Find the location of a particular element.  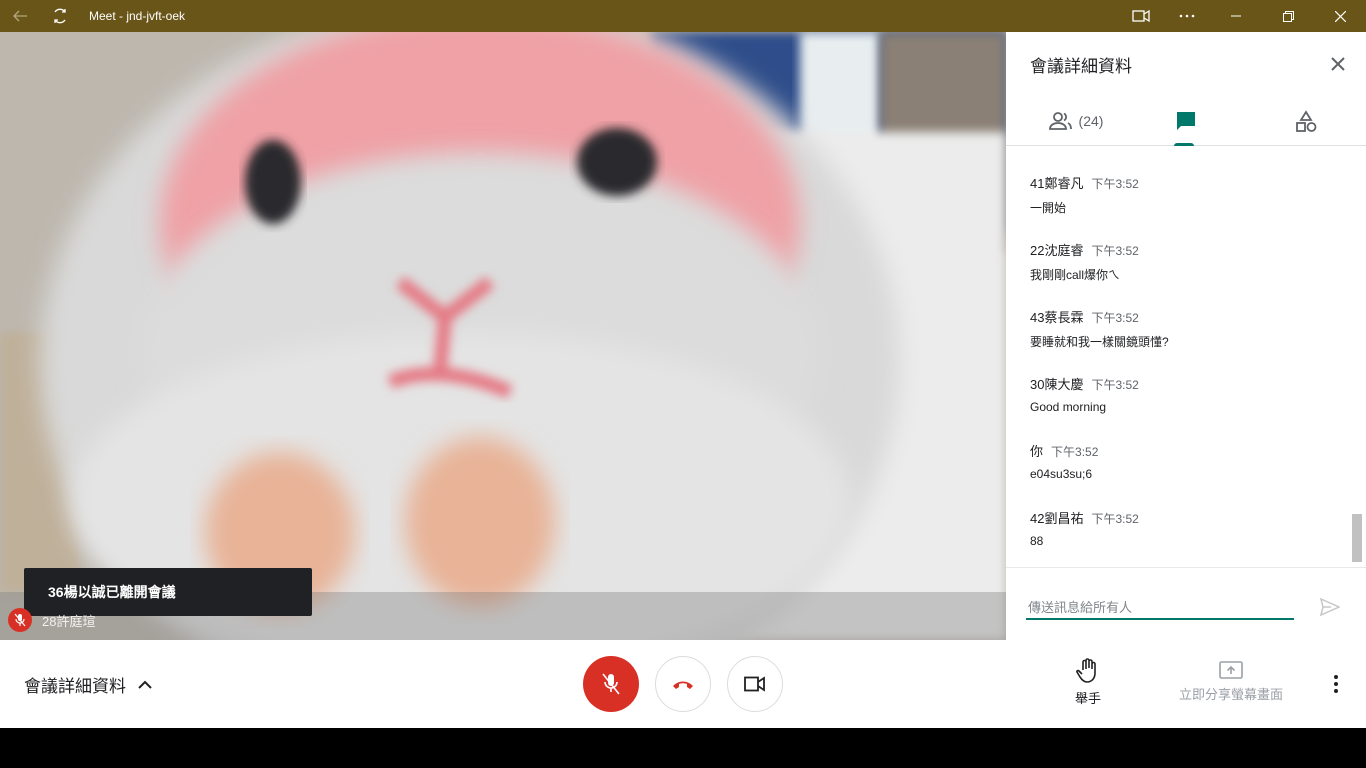

meeting-details-label: 會議詳細資料 is located at coordinates (75, 686).